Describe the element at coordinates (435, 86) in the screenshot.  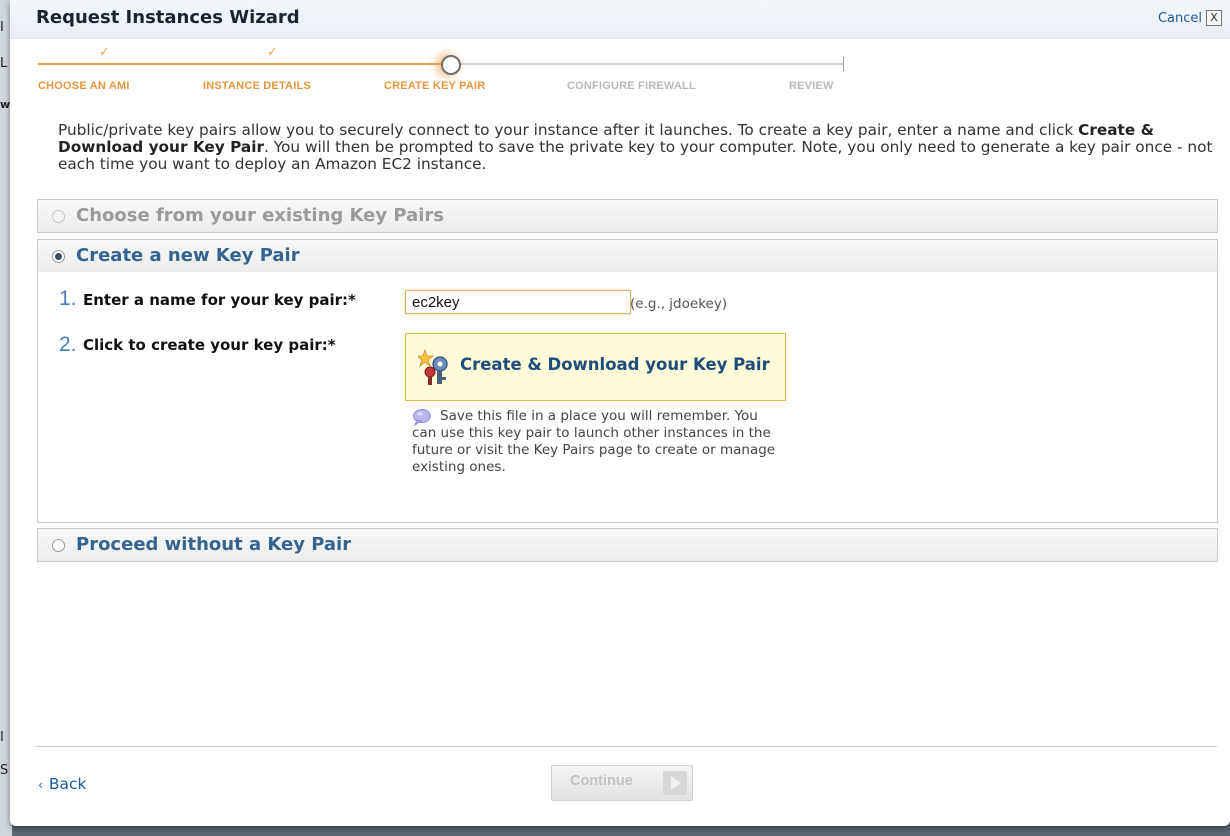
I see `step-create-key-pair: CREATE KEY PAIR` at that location.